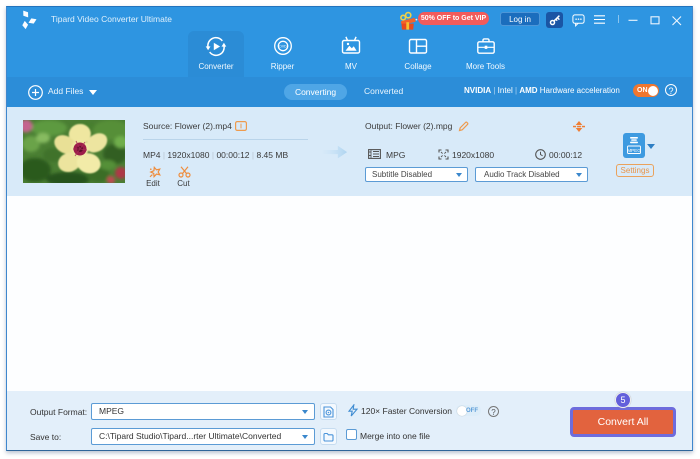 The height and width of the screenshot is (459, 700). What do you see at coordinates (634, 150) in the screenshot?
I see `svg-text: MPEG` at bounding box center [634, 150].